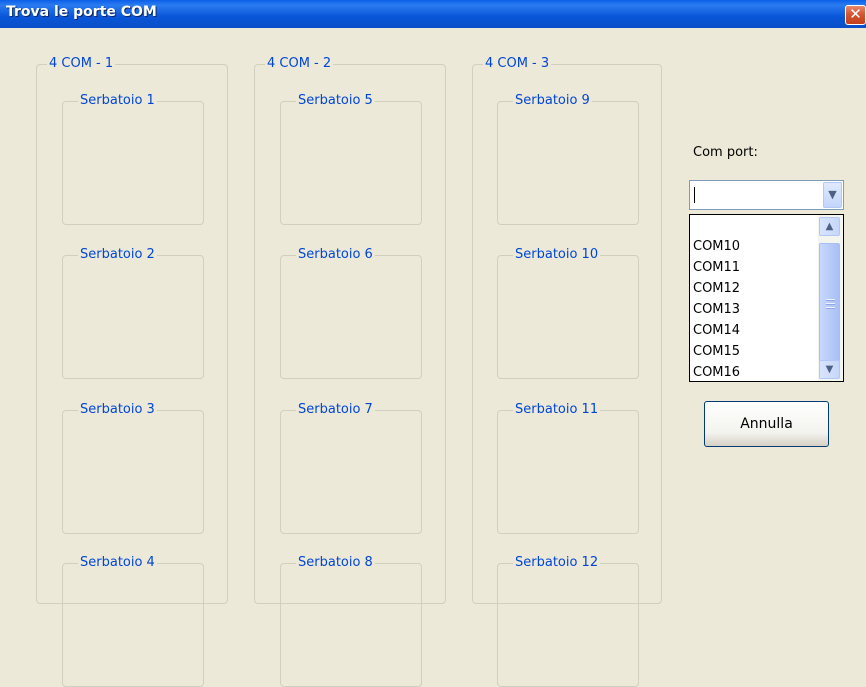  I want to click on tank-box: Serbatoio 10, so click(568, 313).